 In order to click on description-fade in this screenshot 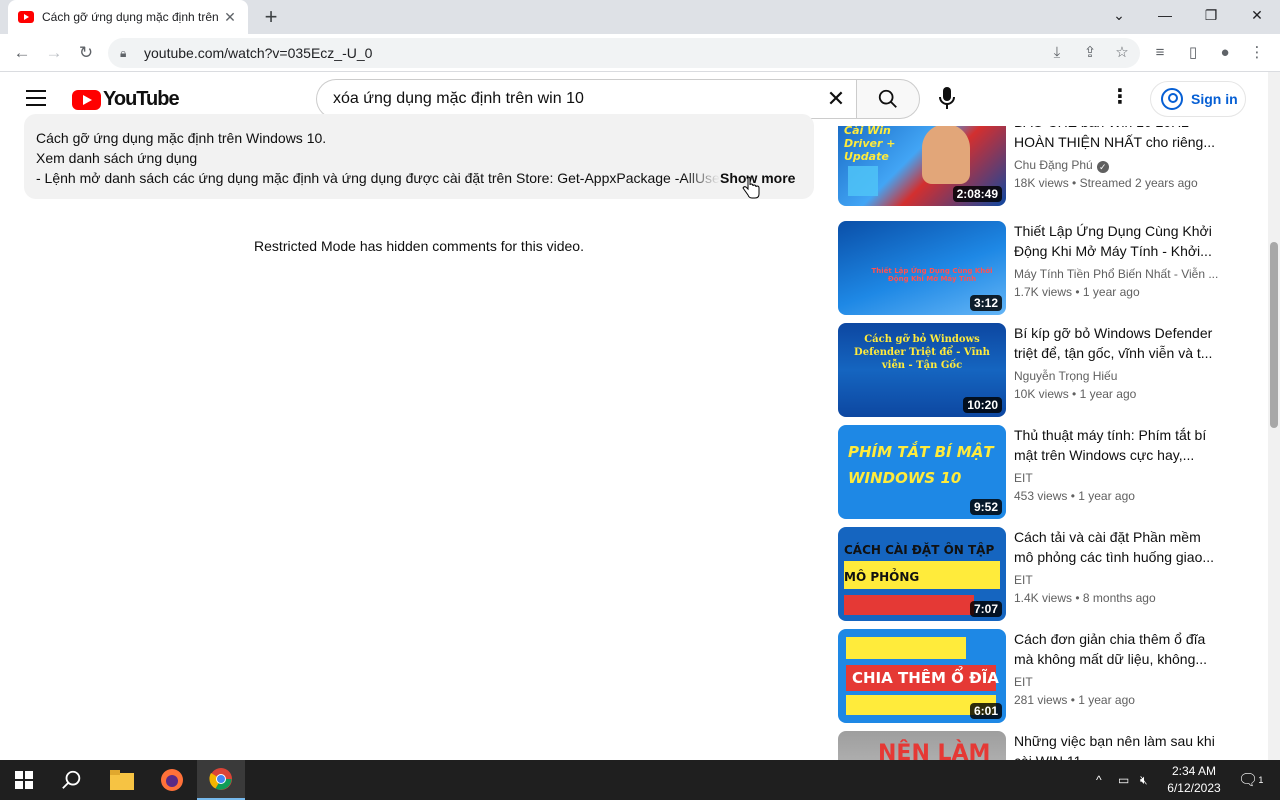, I will do `click(702, 178)`.